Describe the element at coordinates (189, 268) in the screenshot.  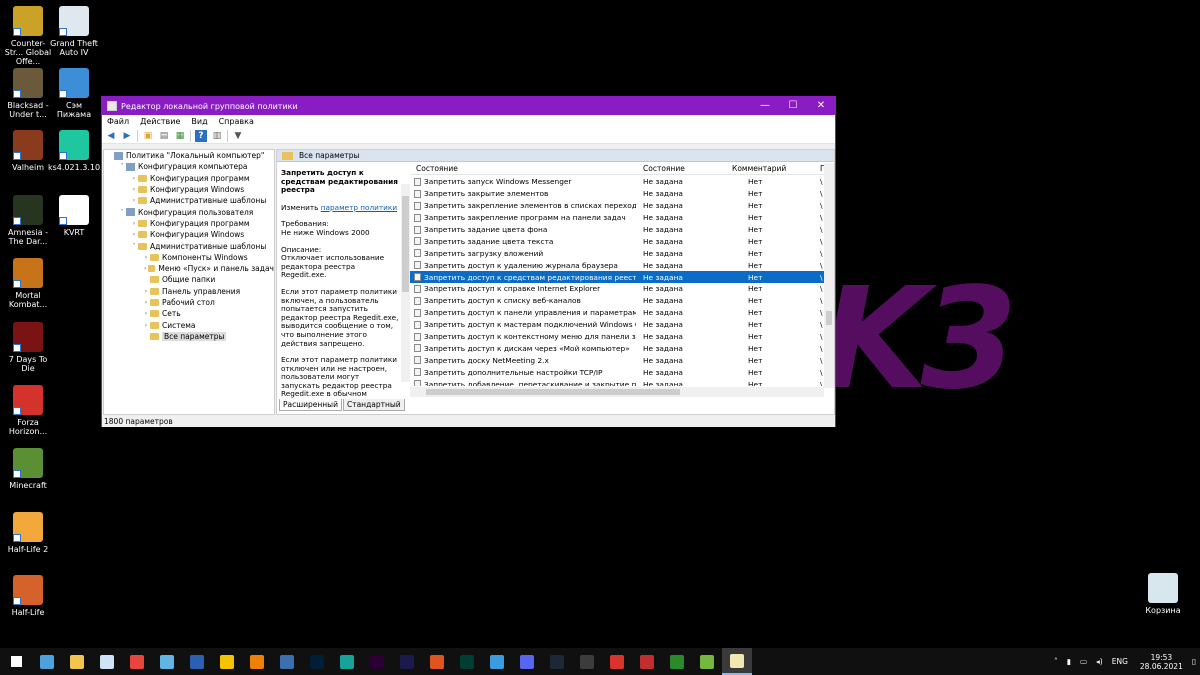
I see `tree-item: › Меню «Пуск» и панель задач` at that location.